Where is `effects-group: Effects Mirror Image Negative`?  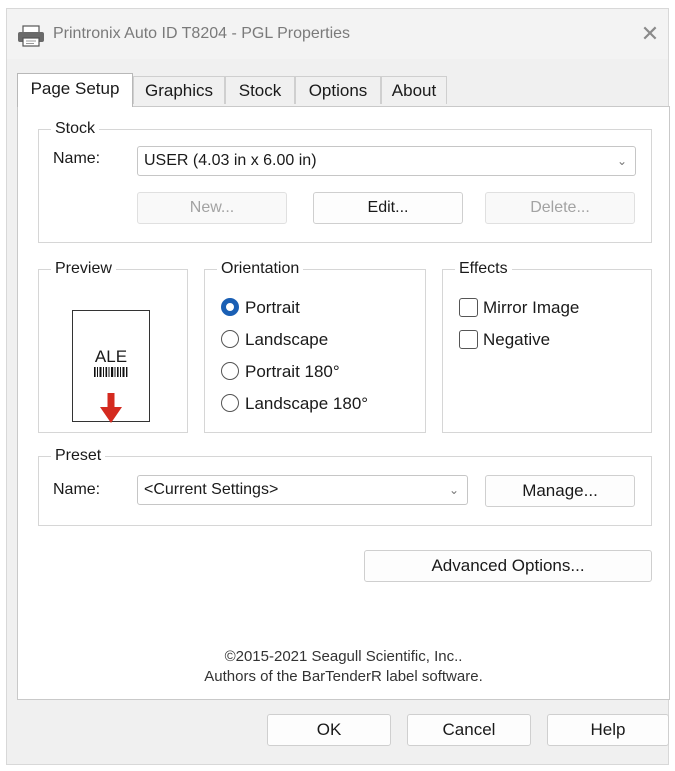 effects-group: Effects Mirror Image Negative is located at coordinates (547, 346).